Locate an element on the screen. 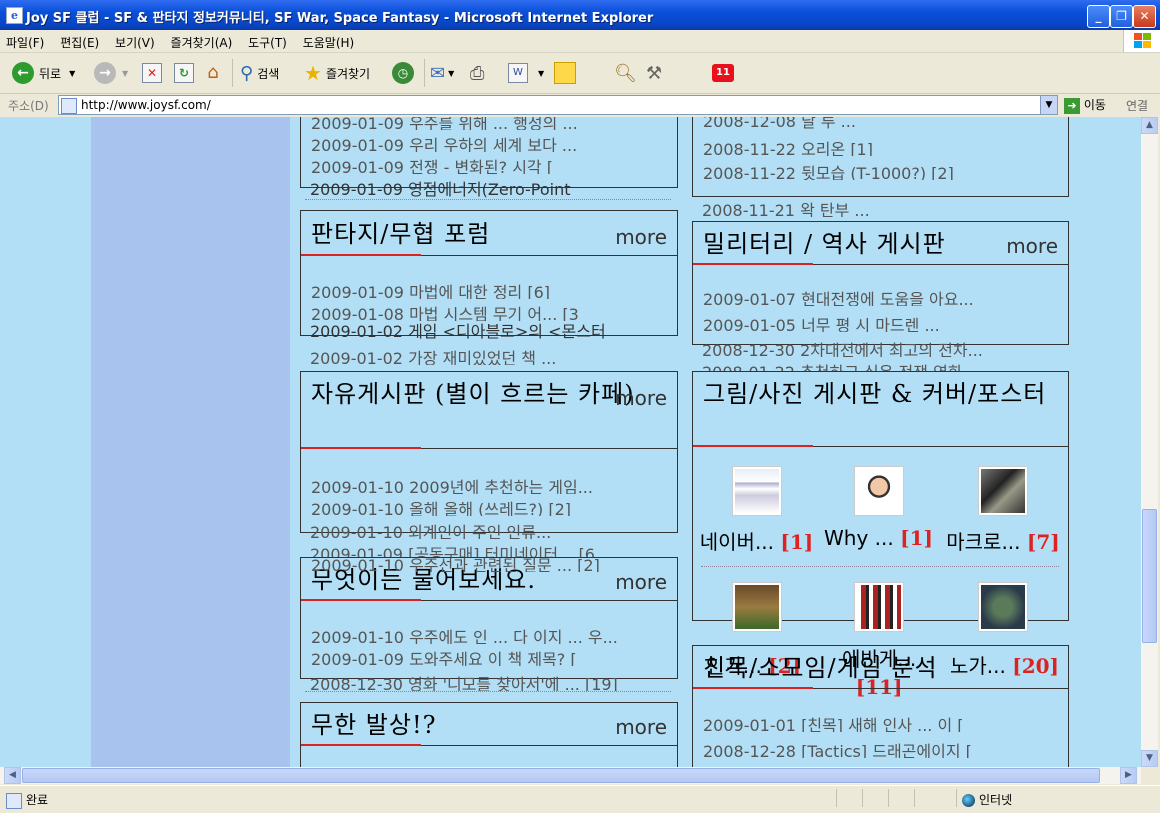 Image resolution: width=1160 pixels, height=813 pixels. scroll-down-button: ▼ is located at coordinates (1149, 758).